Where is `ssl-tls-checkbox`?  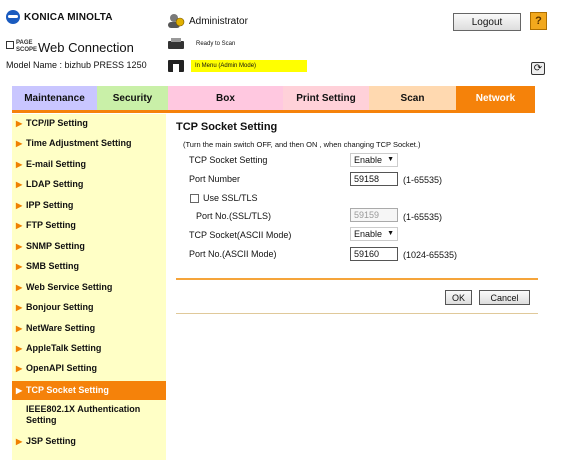
ssl-tls-checkbox is located at coordinates (194, 198).